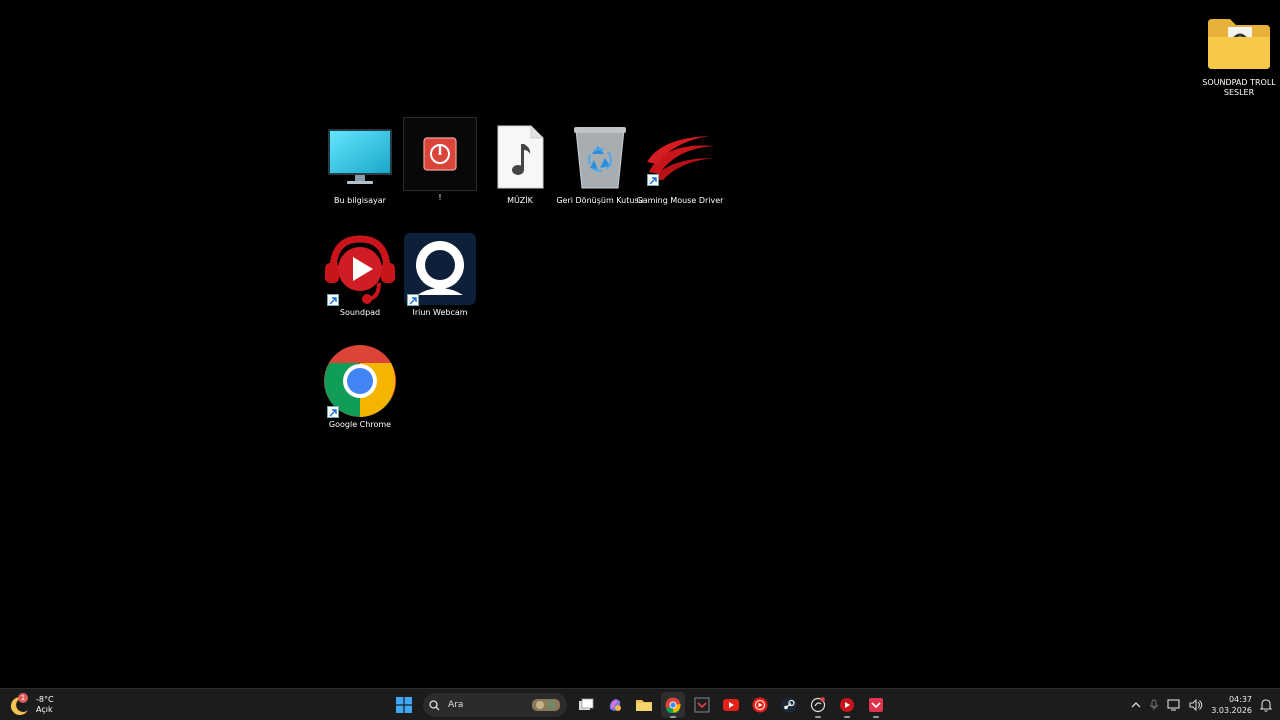  What do you see at coordinates (440, 197) in the screenshot?
I see `desktop-icon-label: !` at bounding box center [440, 197].